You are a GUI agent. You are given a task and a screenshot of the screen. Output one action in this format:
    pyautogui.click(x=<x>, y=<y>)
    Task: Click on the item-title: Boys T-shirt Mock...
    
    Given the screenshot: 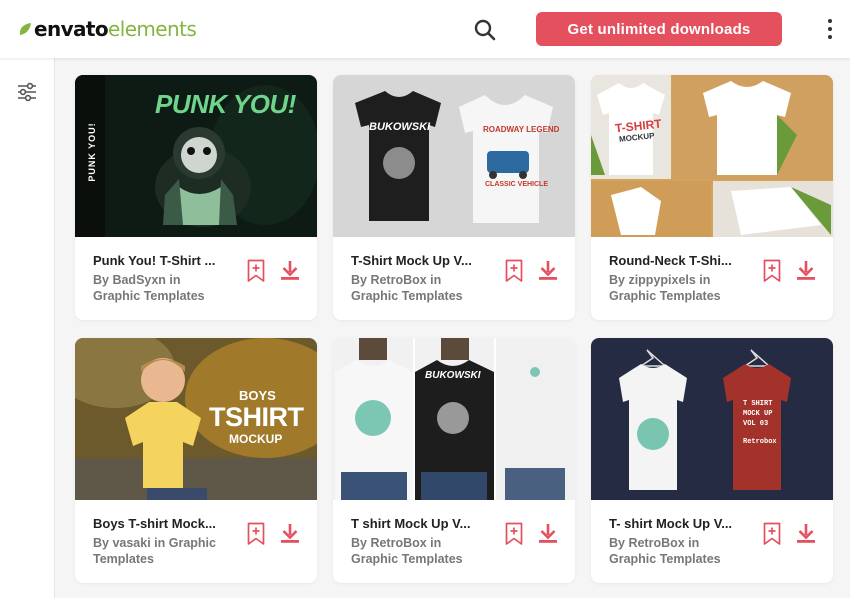 What is the action you would take?
    pyautogui.click(x=158, y=523)
    